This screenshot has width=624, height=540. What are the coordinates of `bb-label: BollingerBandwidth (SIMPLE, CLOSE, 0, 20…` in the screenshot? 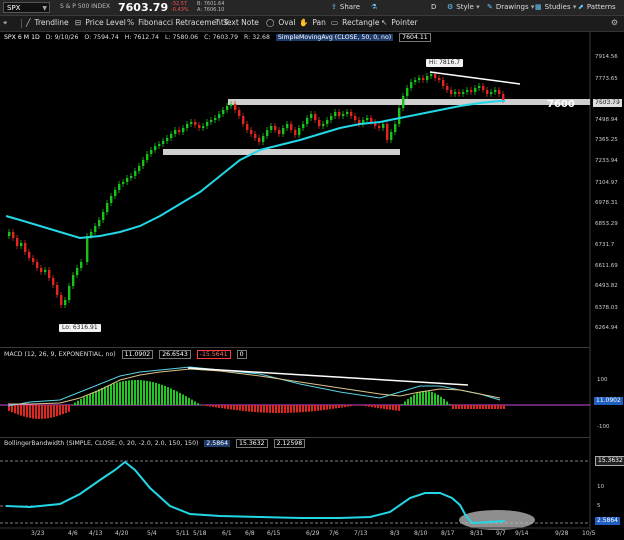 It's located at (101, 443).